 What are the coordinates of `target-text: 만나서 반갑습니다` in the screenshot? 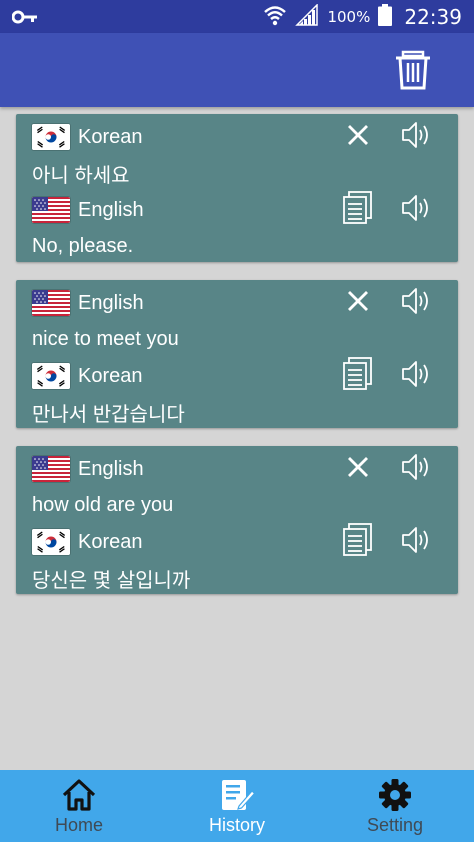 It's located at (108, 414).